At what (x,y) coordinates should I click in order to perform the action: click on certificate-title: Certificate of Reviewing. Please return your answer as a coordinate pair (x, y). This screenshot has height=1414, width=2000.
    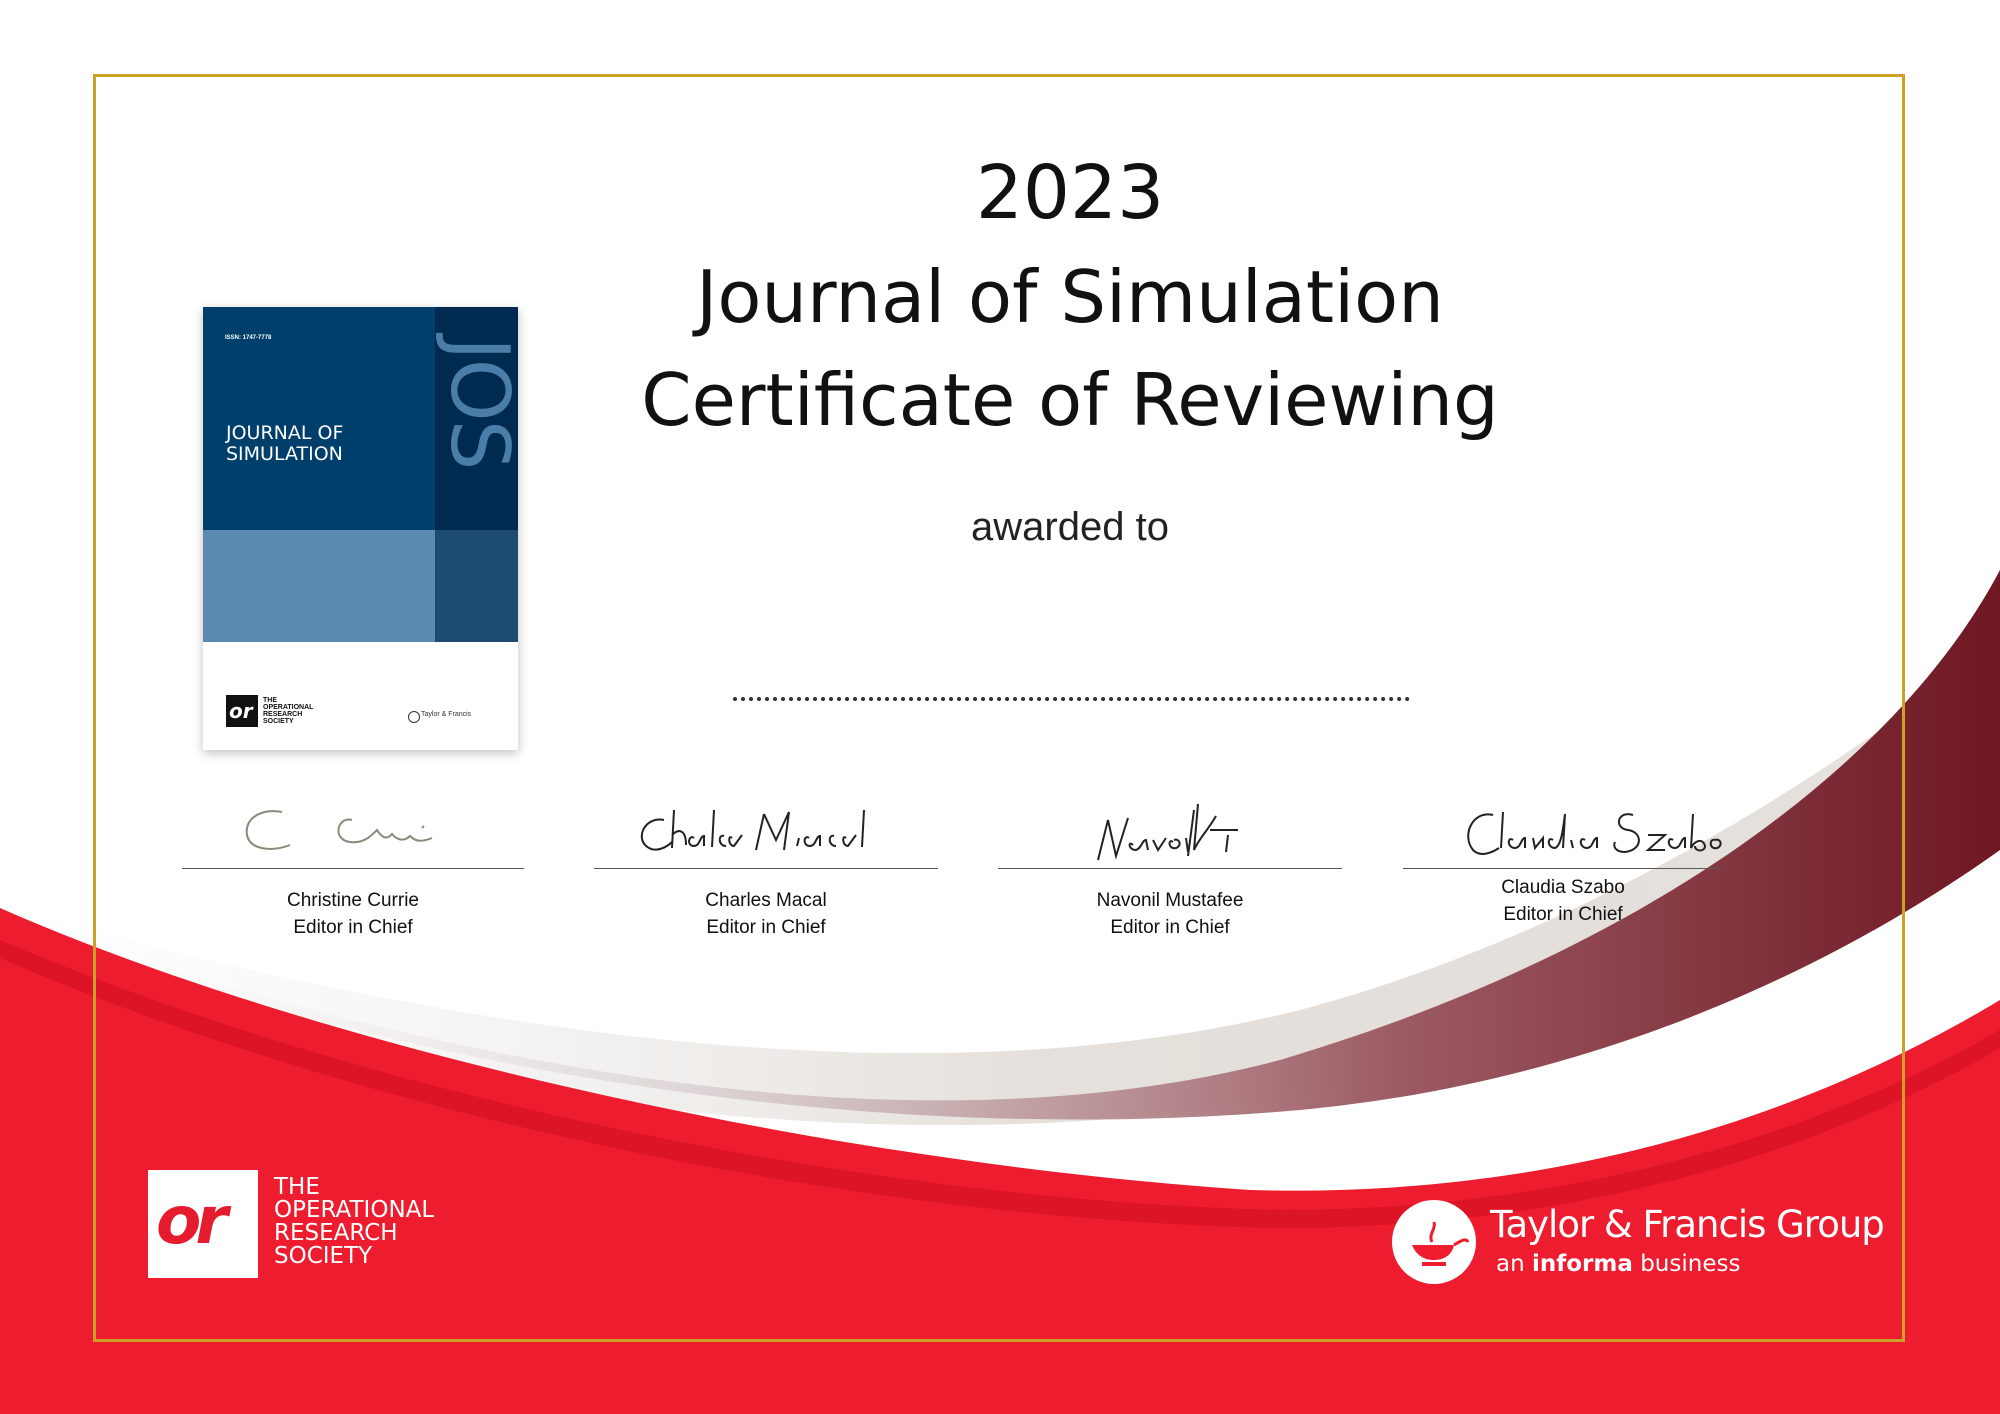
    Looking at the image, I should click on (1070, 400).